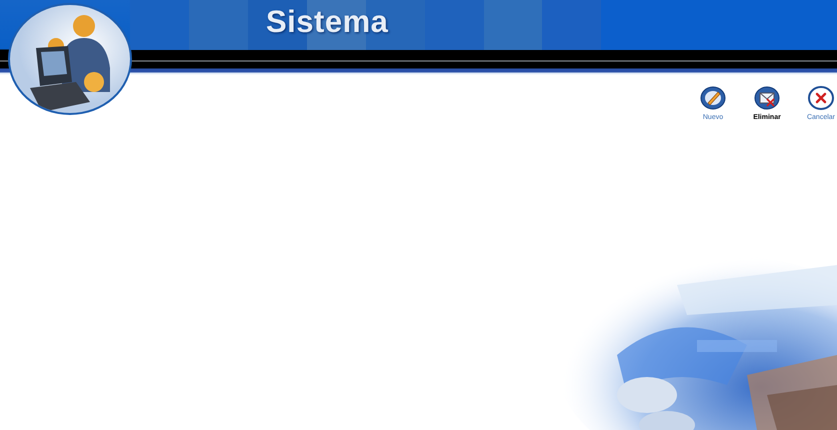  What do you see at coordinates (821, 98) in the screenshot?
I see `close-icon` at bounding box center [821, 98].